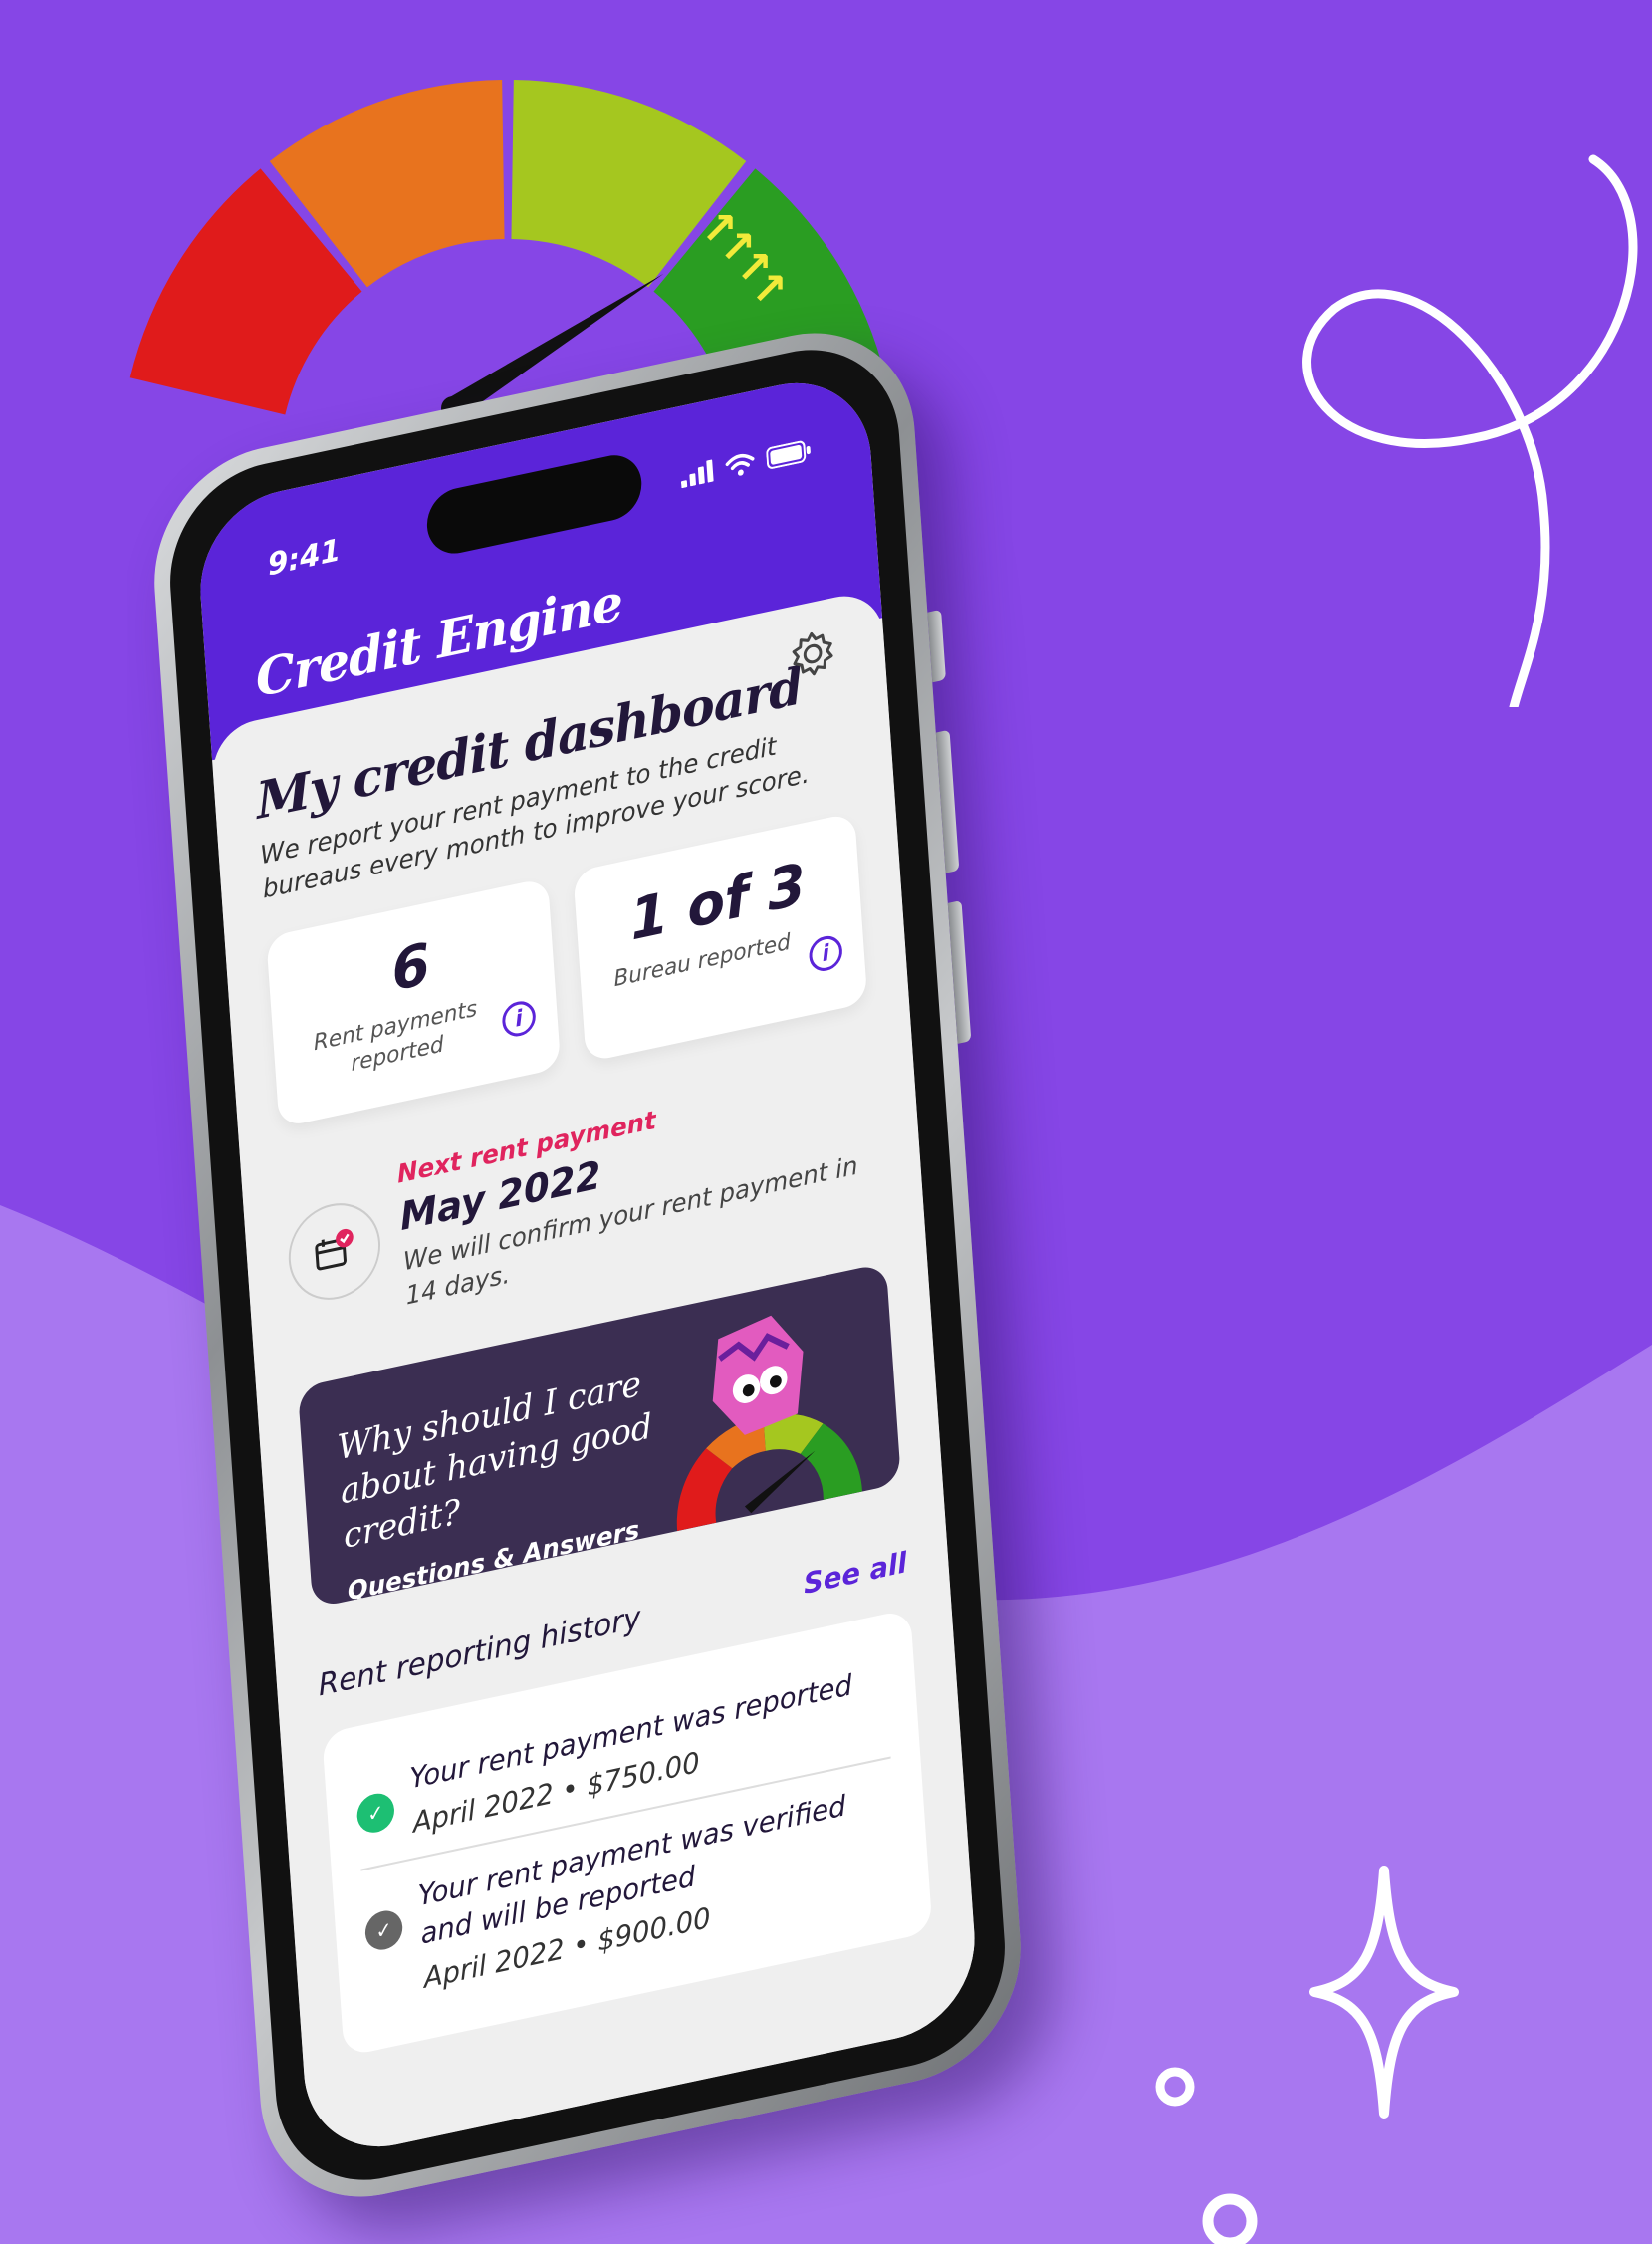 The image size is (1652, 2244). I want to click on status-icons, so click(746, 463).